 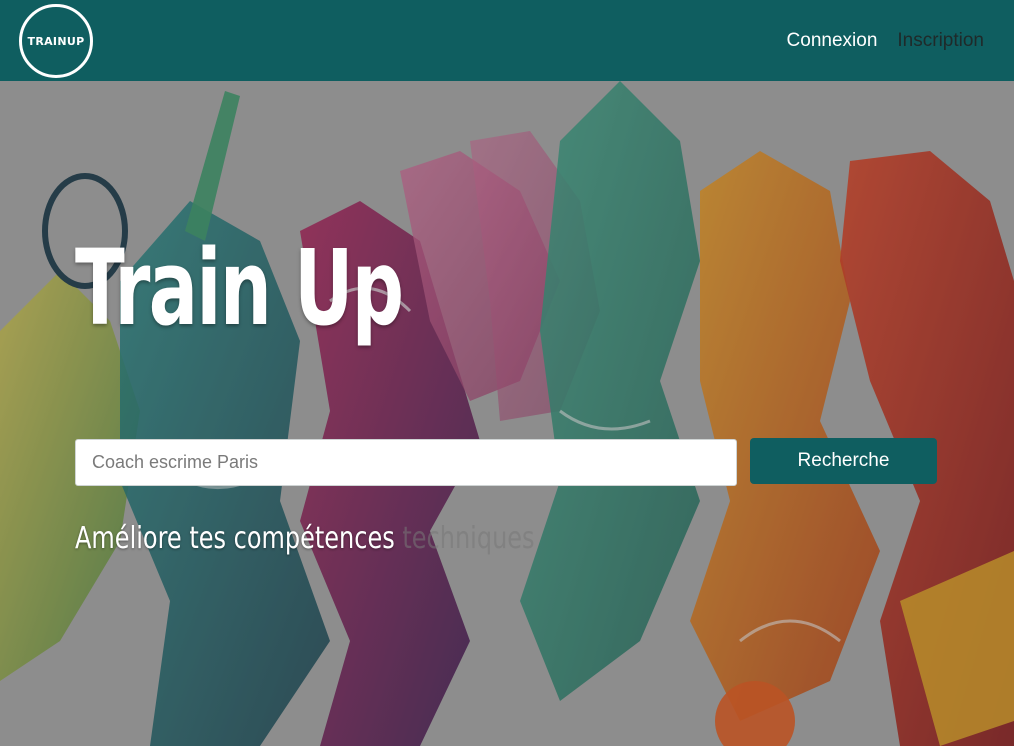 What do you see at coordinates (885, 41) in the screenshot?
I see `nav-links: Connexion Inscription` at bounding box center [885, 41].